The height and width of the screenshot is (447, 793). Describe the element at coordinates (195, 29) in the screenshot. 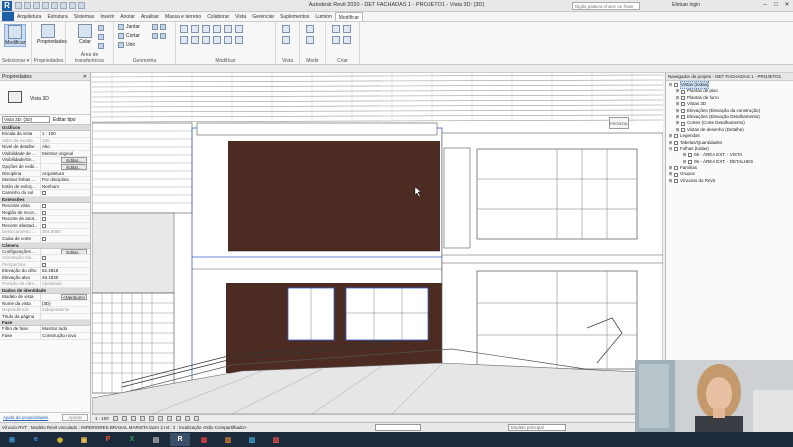

I see `offset-icon` at that location.